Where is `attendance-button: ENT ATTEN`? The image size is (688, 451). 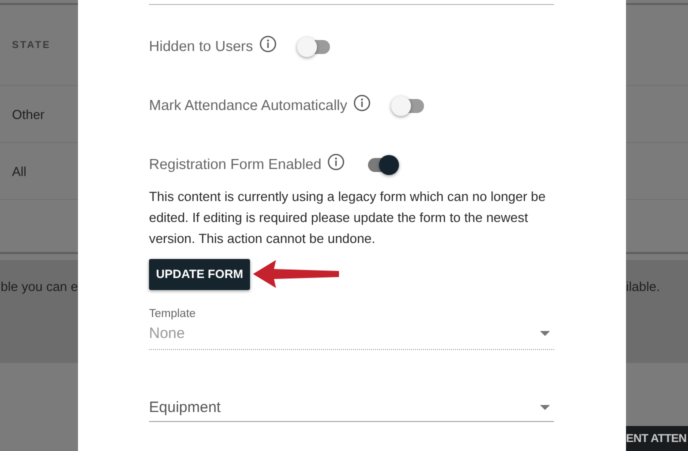
attendance-button: ENT ATTEN is located at coordinates (657, 438).